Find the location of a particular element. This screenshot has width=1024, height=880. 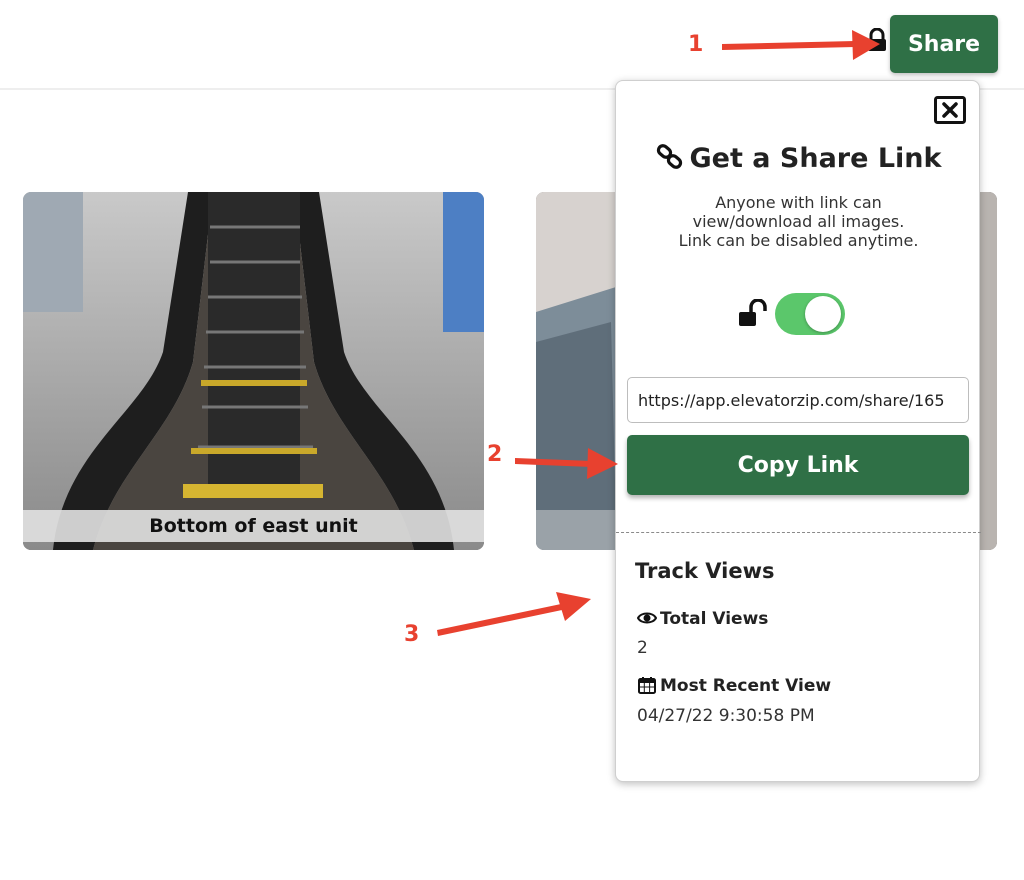

track-views-title: Track Views is located at coordinates (705, 571).